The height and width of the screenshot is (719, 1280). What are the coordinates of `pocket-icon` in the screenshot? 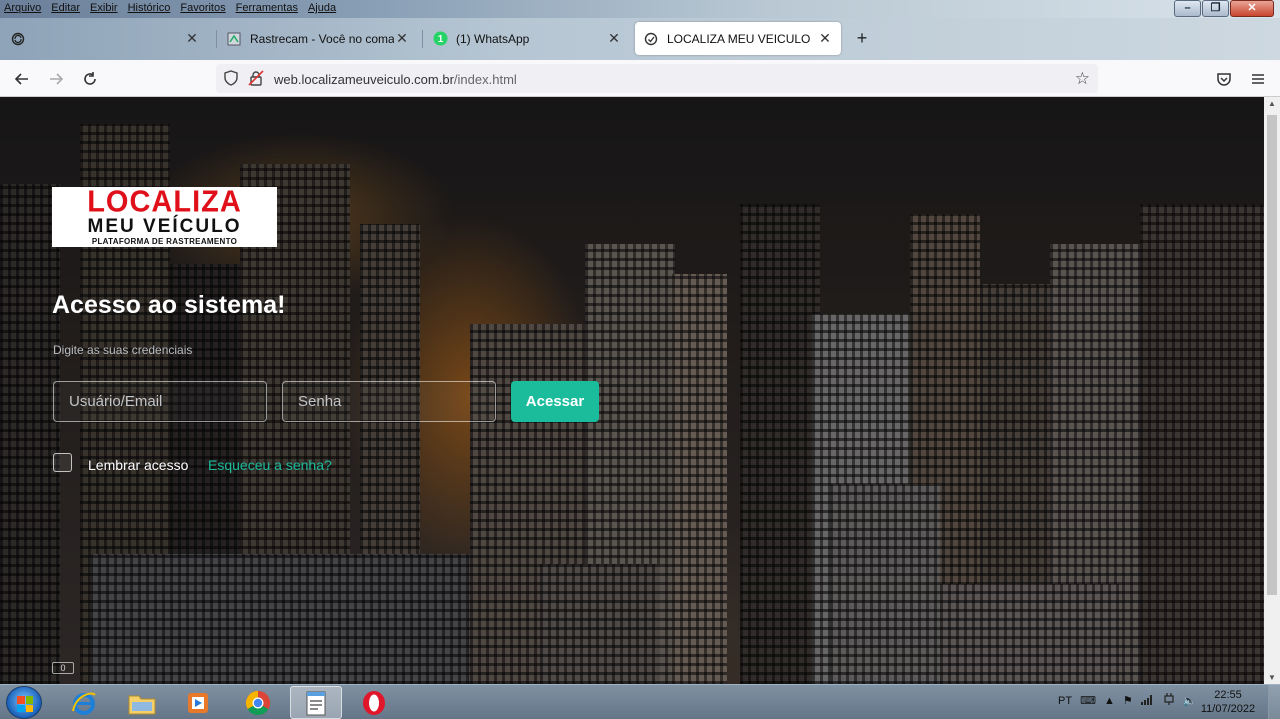 It's located at (1224, 79).